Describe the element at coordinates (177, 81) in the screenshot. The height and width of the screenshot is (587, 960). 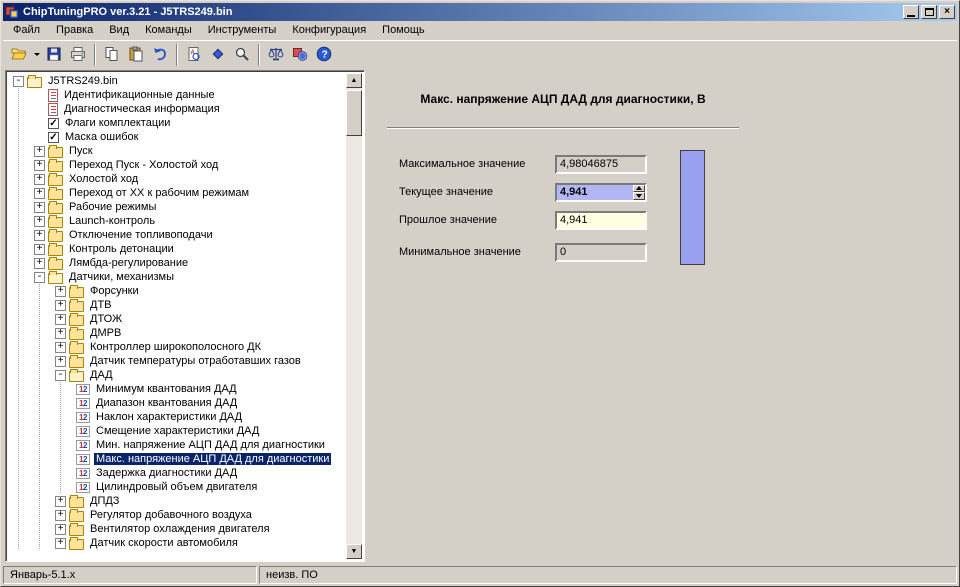
I see `tree-row: - J5TRS249.bin` at that location.